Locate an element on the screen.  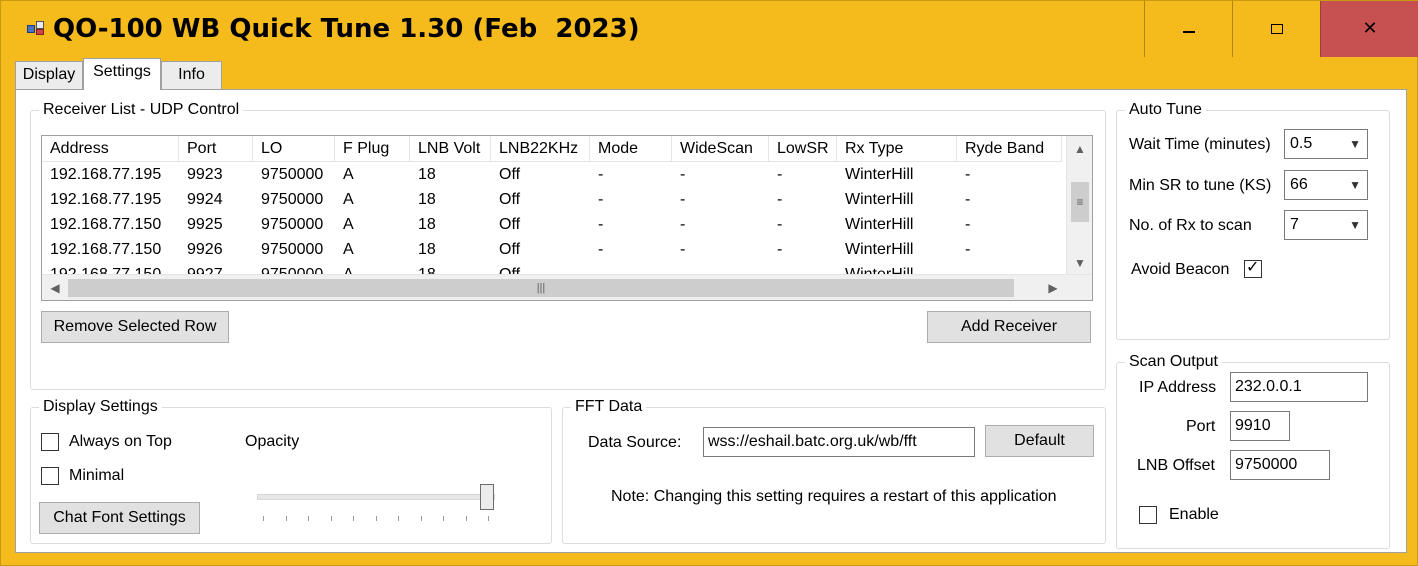
scroll-down-icon: ▼ is located at coordinates (1079, 263).